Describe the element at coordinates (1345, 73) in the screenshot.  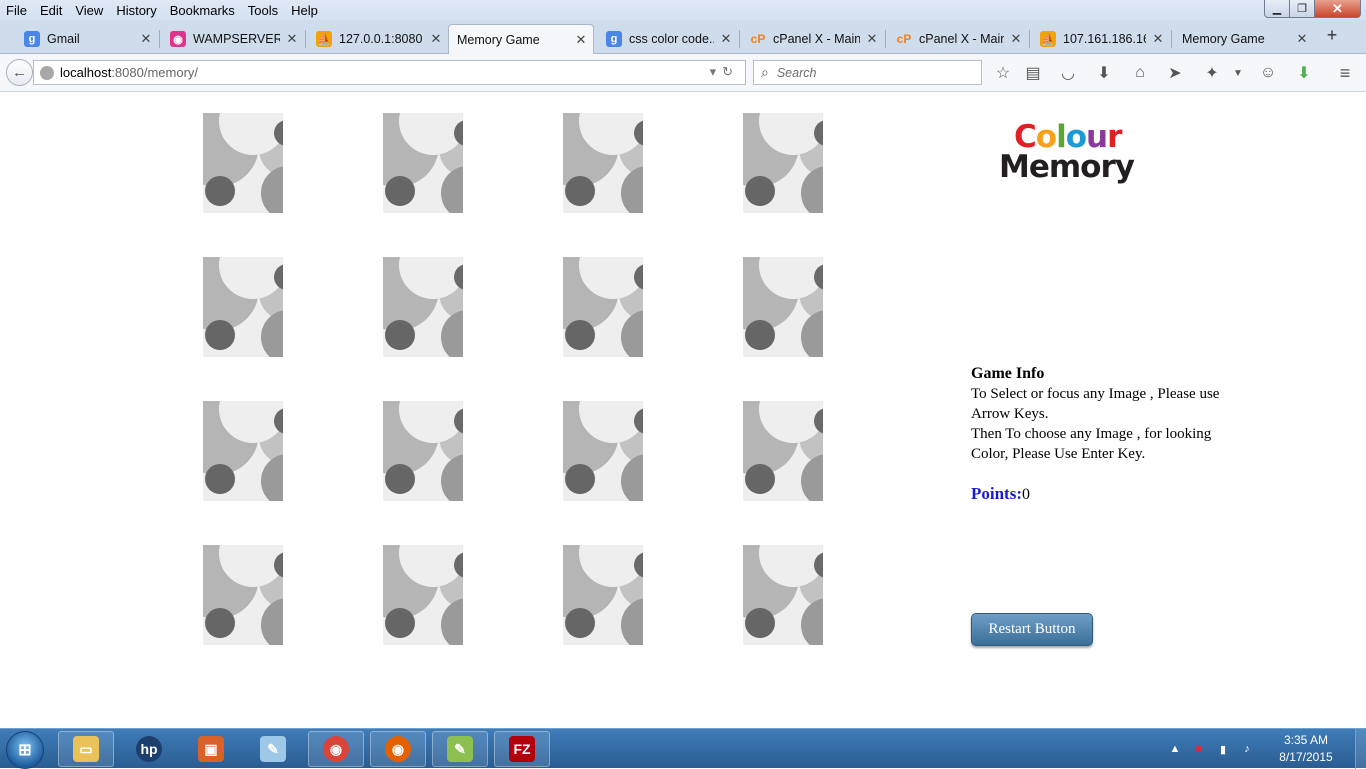
I see `hamburger-menu-icon: ≡` at that location.